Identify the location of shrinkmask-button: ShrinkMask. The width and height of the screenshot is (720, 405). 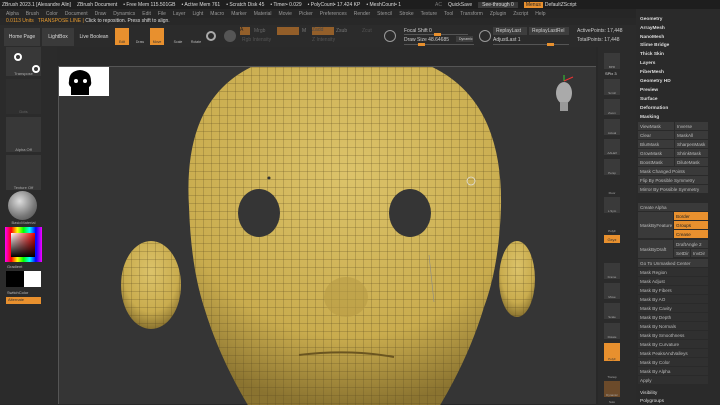
(691, 153).